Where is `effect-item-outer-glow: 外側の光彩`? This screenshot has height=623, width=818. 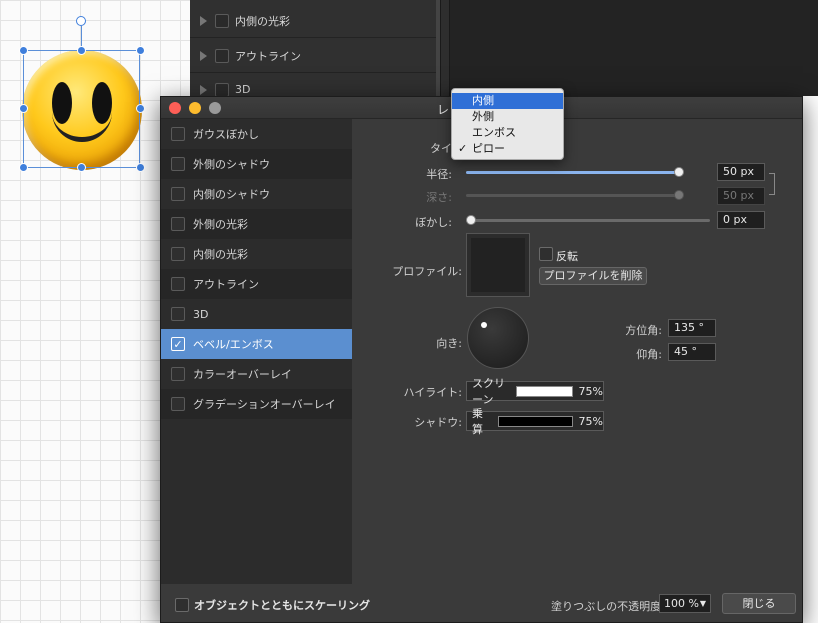 effect-item-outer-glow: 外側の光彩 is located at coordinates (256, 224).